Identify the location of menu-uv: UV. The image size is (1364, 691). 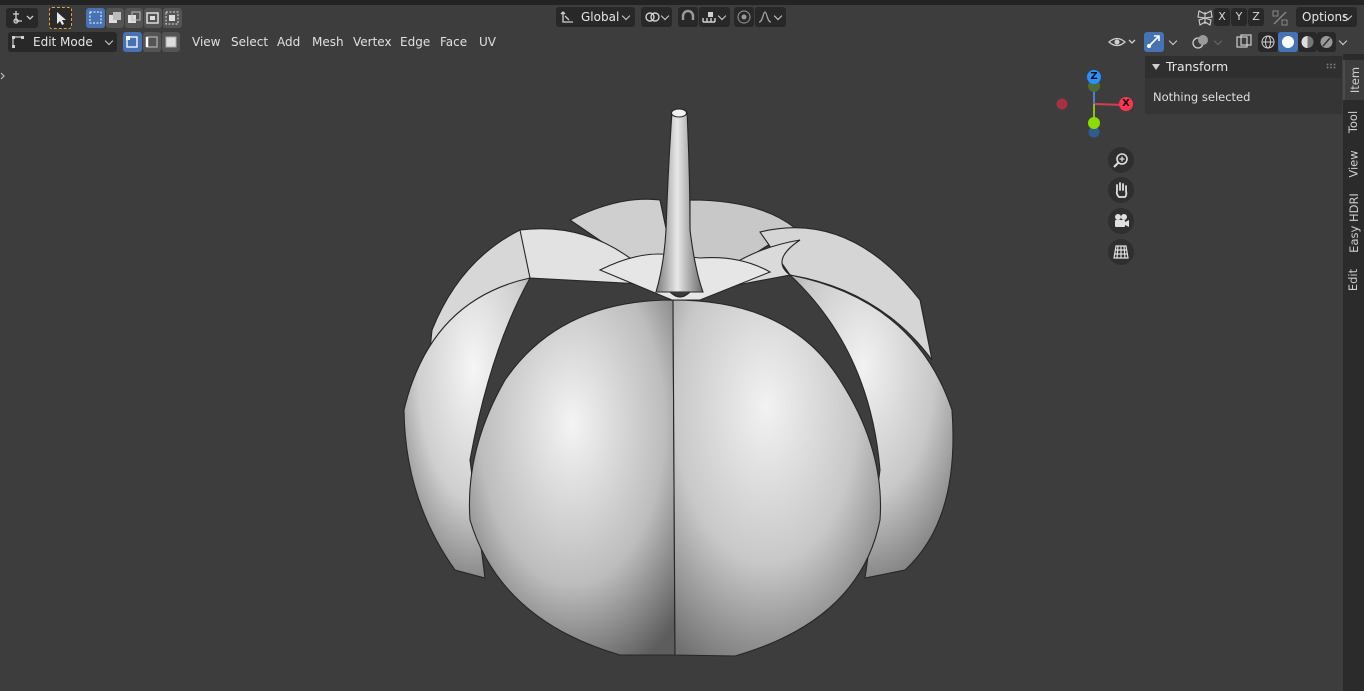
(487, 42).